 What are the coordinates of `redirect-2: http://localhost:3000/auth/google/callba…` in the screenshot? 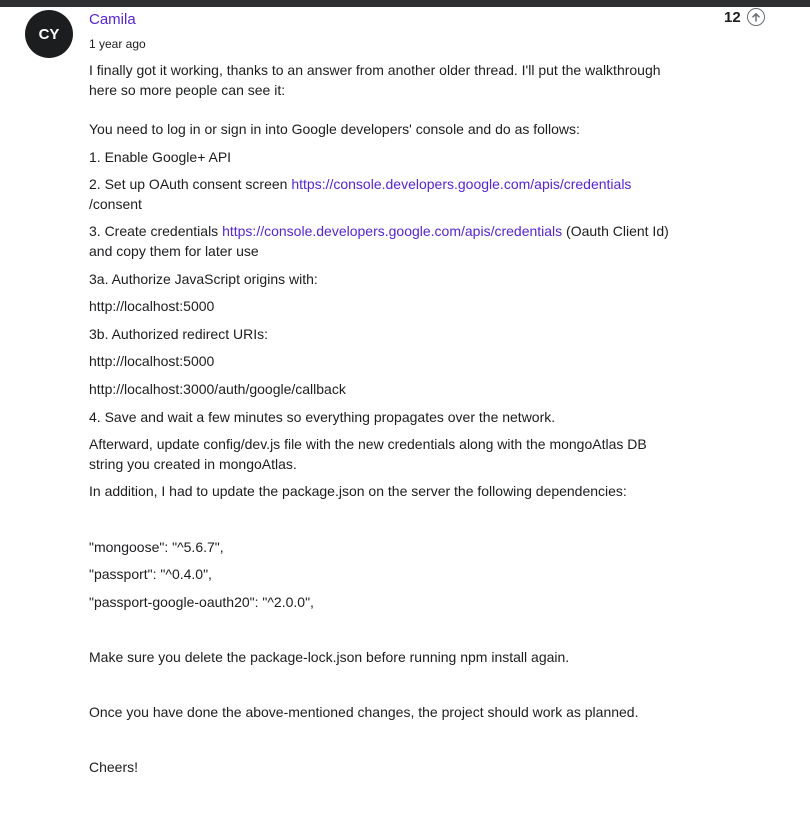 It's located at (217, 389).